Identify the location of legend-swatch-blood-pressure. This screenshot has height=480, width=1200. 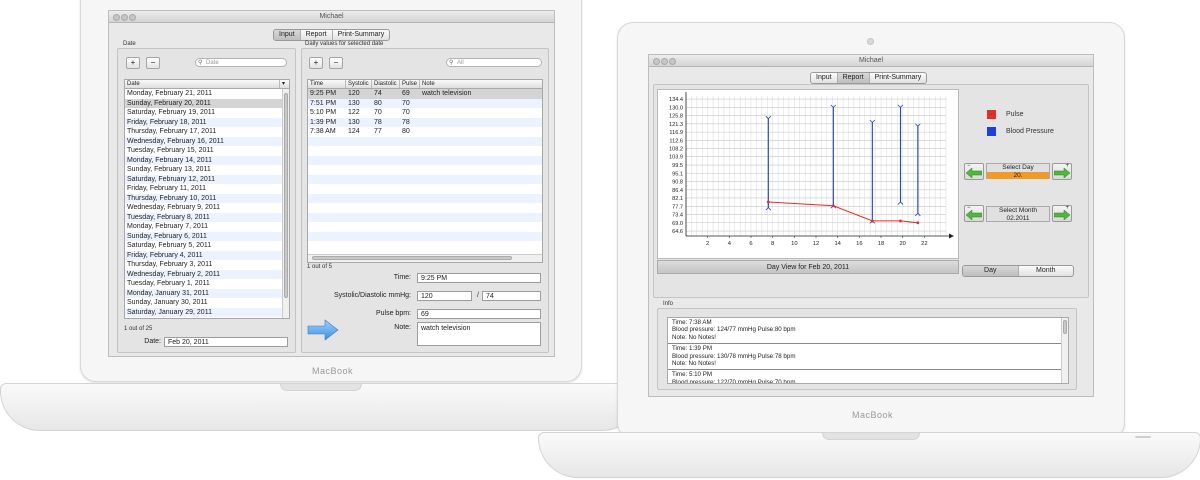
(991, 131).